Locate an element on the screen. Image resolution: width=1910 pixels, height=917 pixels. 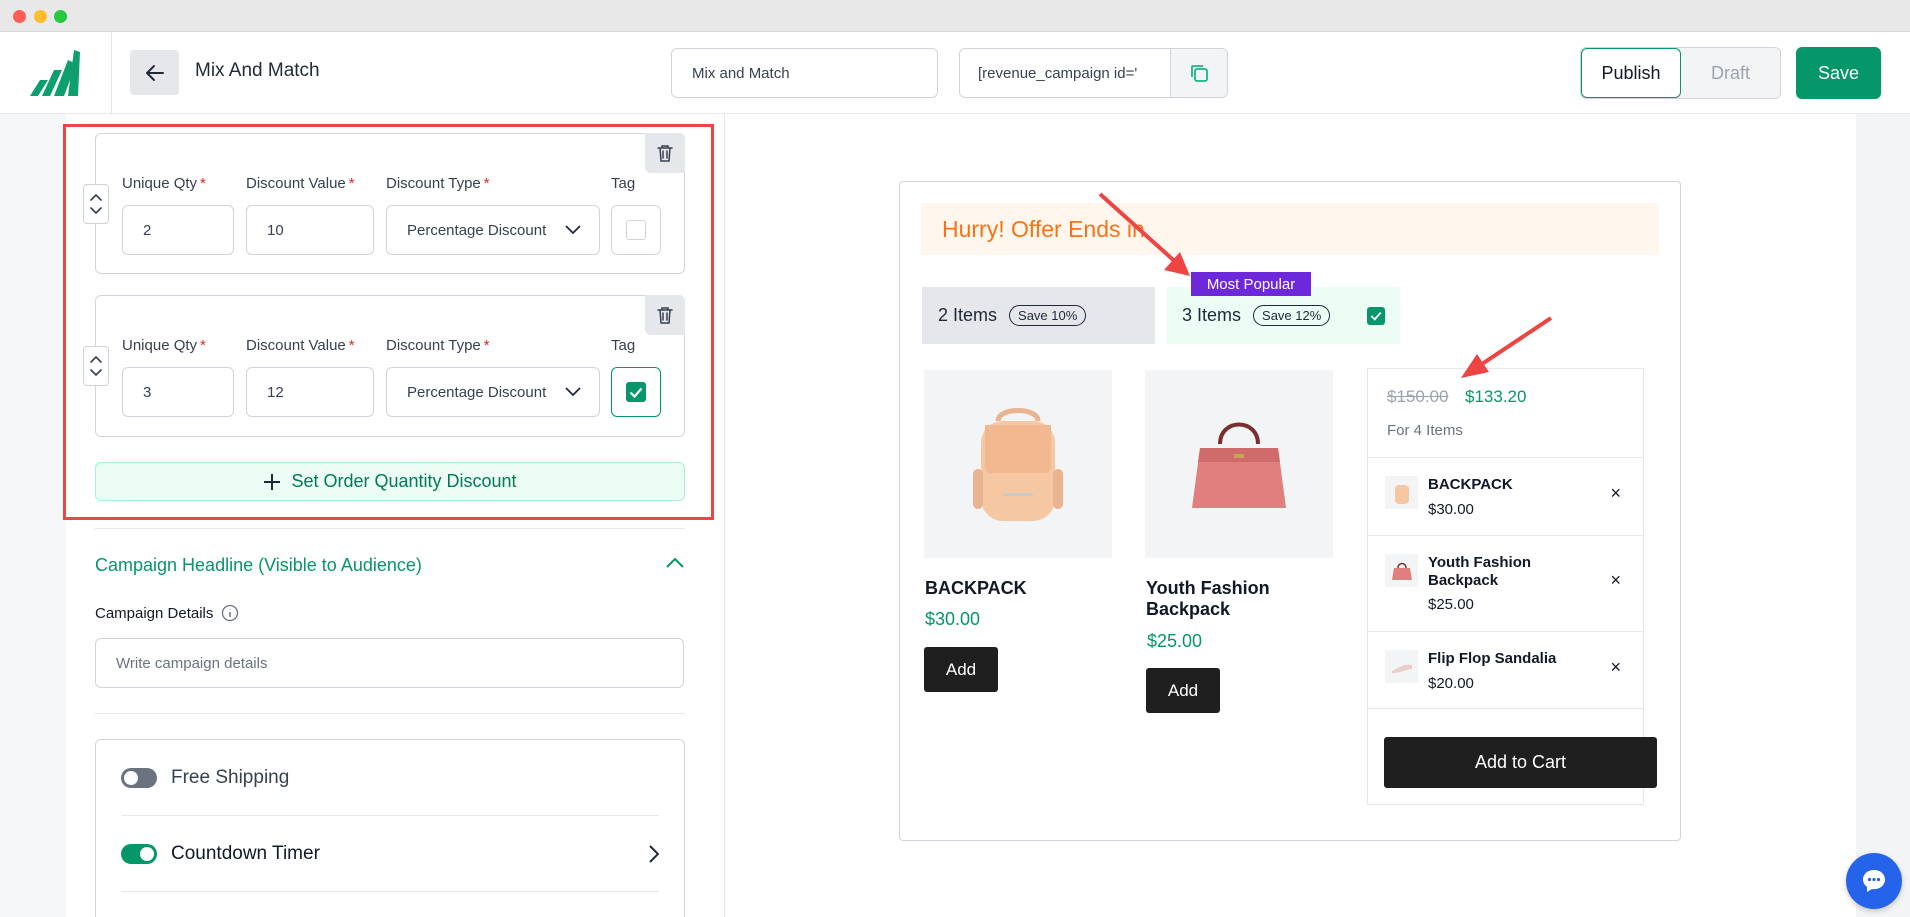
header-divider is located at coordinates (111, 73).